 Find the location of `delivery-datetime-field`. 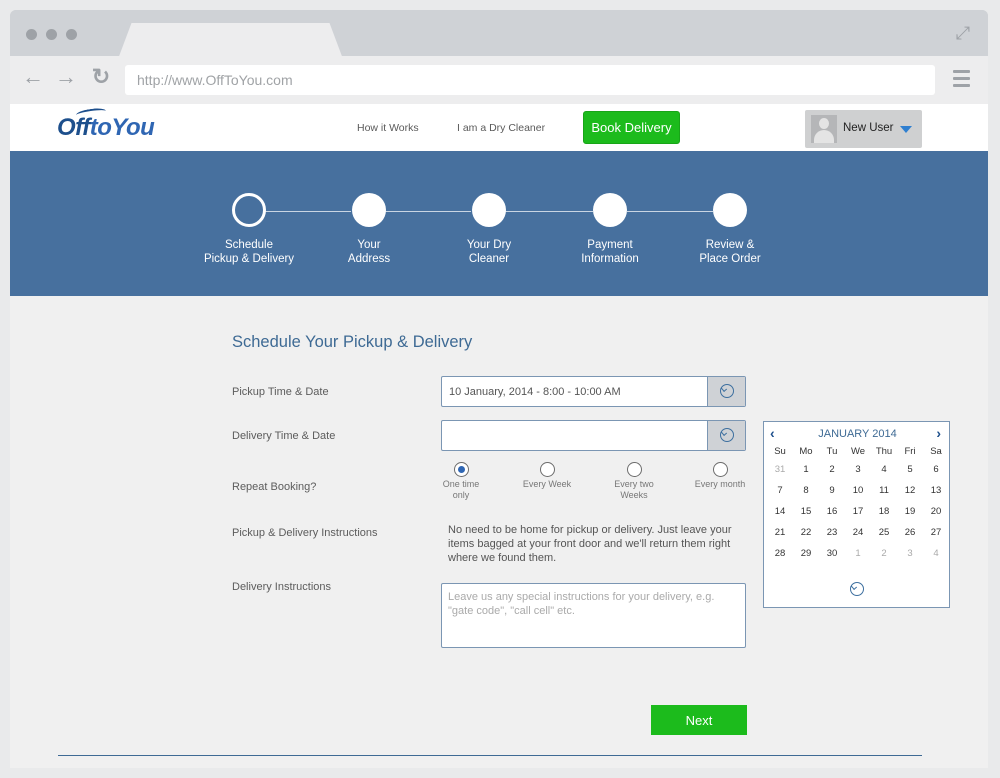

delivery-datetime-field is located at coordinates (593, 435).